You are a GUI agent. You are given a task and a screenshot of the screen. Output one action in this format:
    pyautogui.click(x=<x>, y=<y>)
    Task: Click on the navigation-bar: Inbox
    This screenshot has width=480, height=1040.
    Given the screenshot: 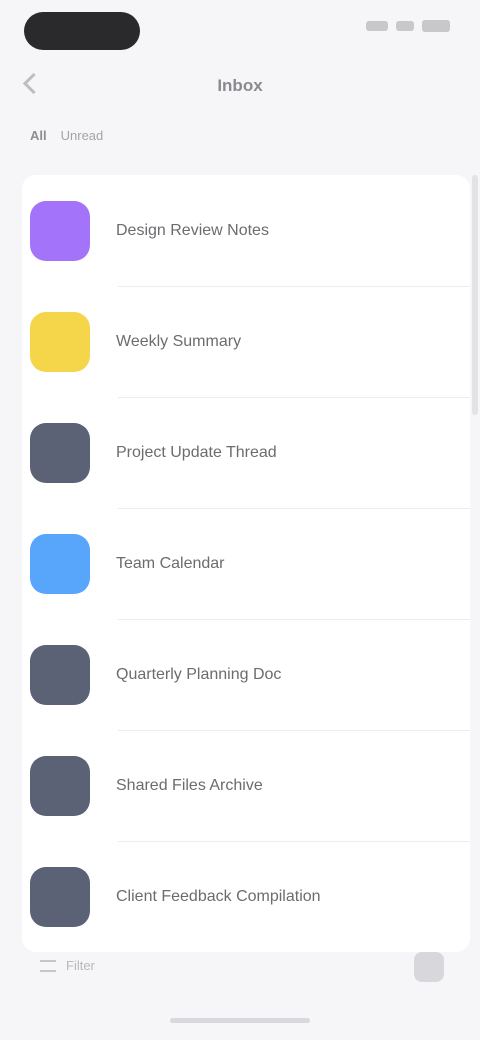 What is the action you would take?
    pyautogui.click(x=240, y=88)
    